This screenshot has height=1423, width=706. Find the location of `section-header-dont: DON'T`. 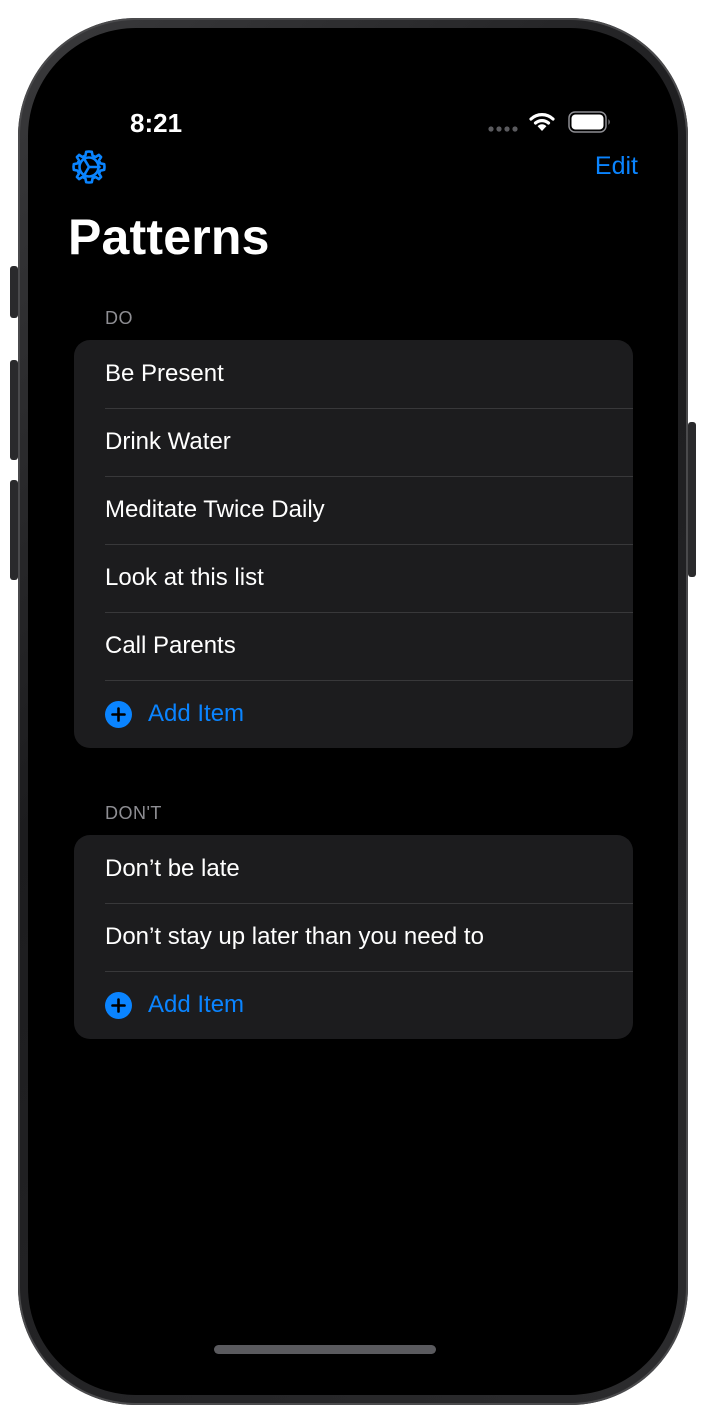

section-header-dont: DON'T is located at coordinates (133, 813).